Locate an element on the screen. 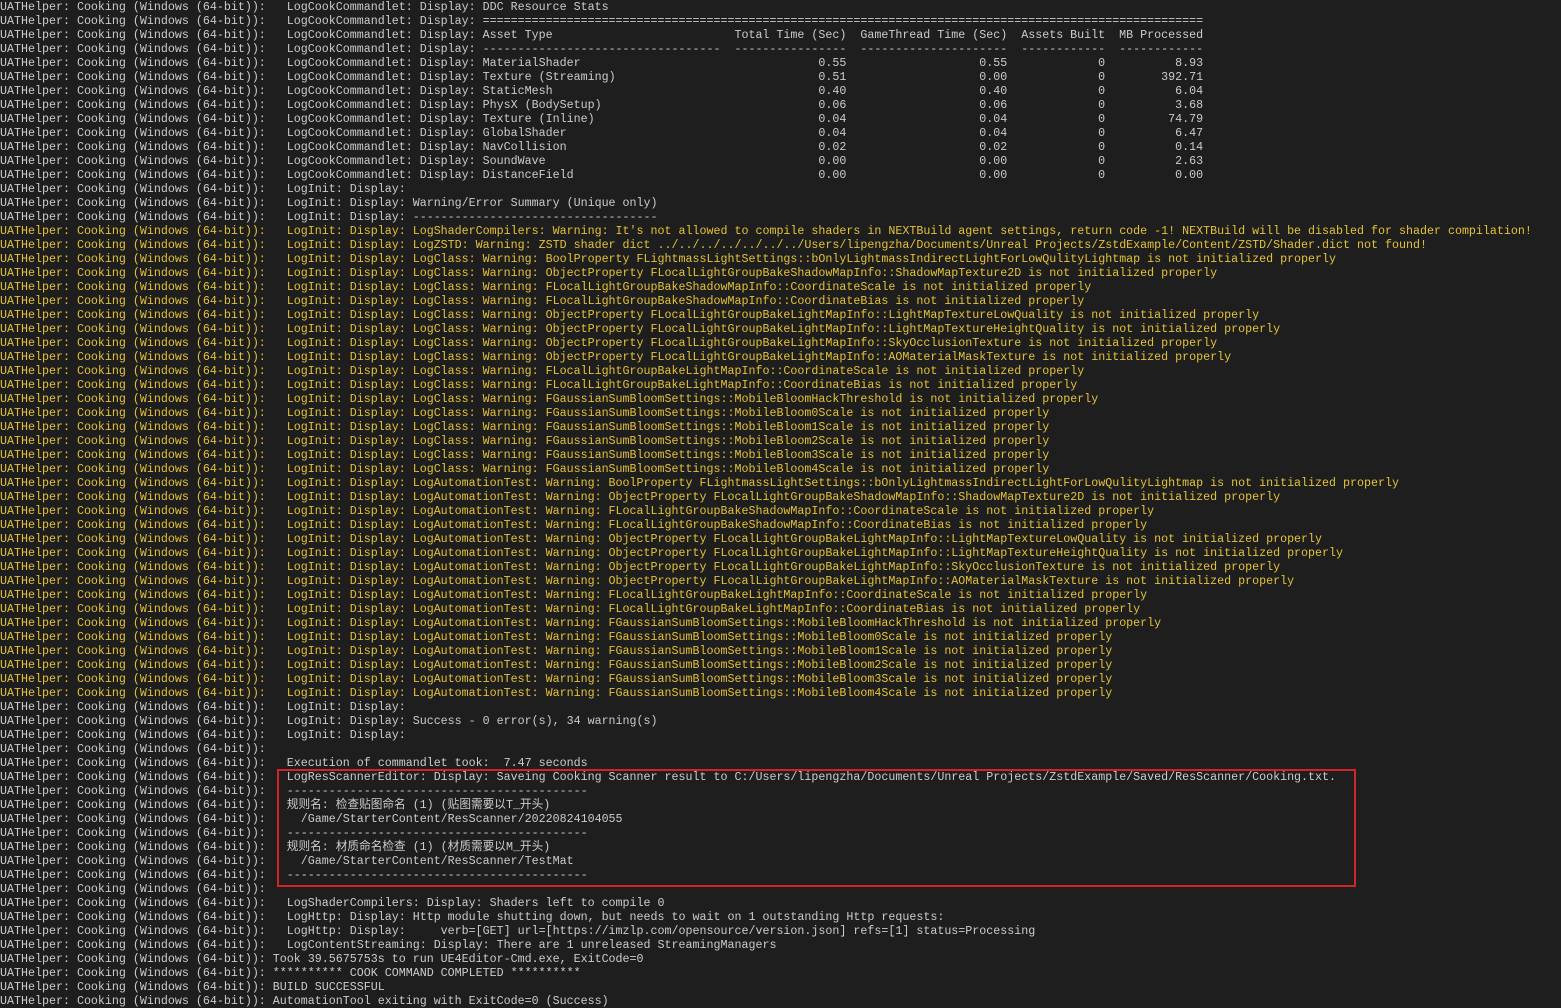 The height and width of the screenshot is (1008, 1561). table-cell: 0.14 is located at coordinates (1189, 147).